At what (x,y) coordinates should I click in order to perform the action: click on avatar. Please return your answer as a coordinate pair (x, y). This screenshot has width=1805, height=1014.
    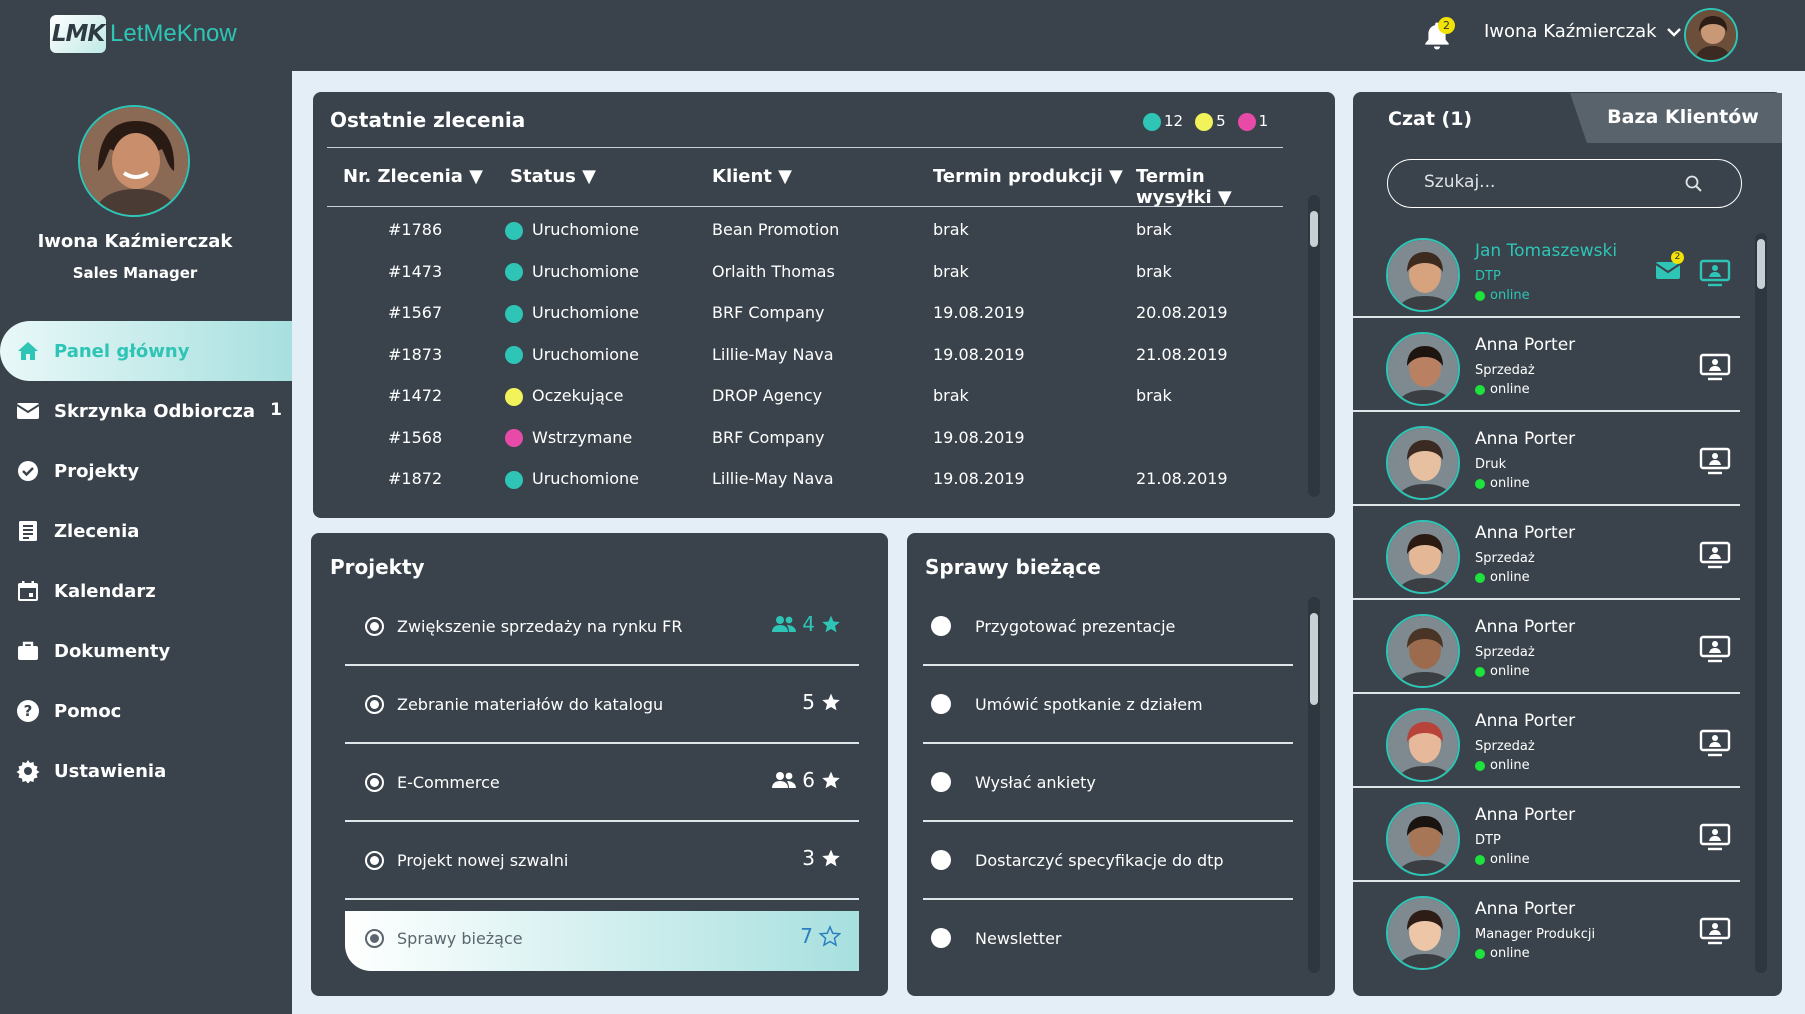
    Looking at the image, I should click on (1711, 35).